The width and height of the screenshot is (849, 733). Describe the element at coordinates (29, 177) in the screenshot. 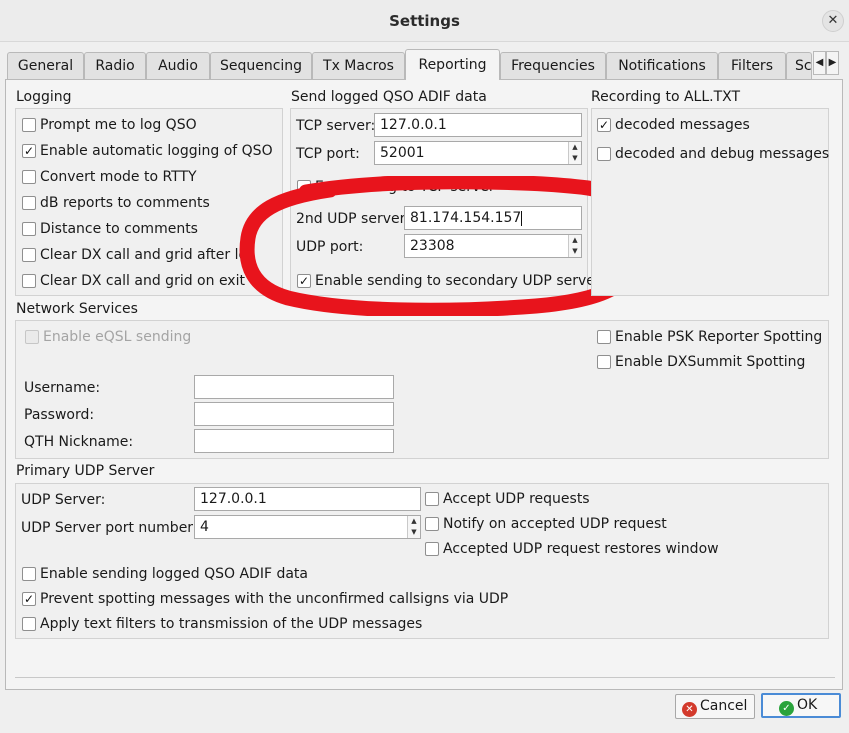

I see `convert-rtty-checkbox` at that location.